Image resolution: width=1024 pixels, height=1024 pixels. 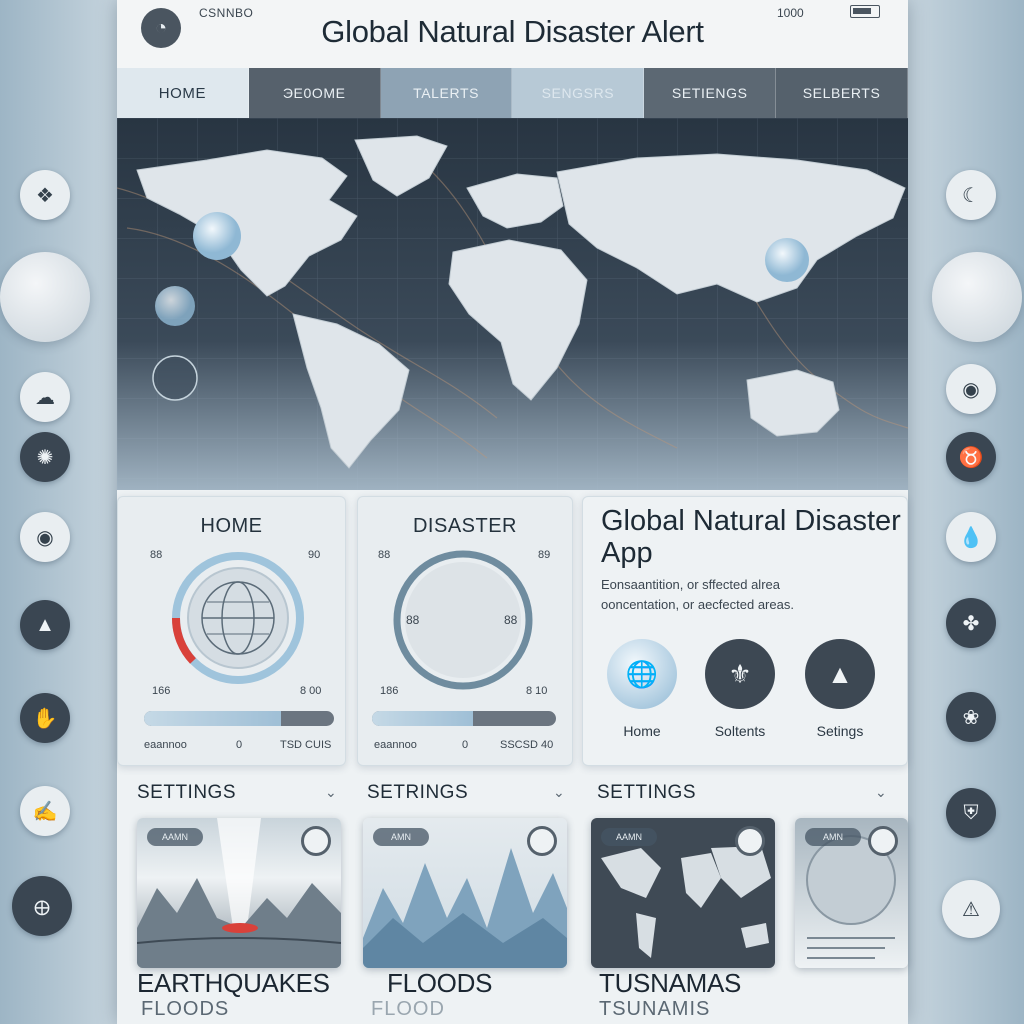 What do you see at coordinates (883, 841) in the screenshot?
I see `volcano-toggle` at bounding box center [883, 841].